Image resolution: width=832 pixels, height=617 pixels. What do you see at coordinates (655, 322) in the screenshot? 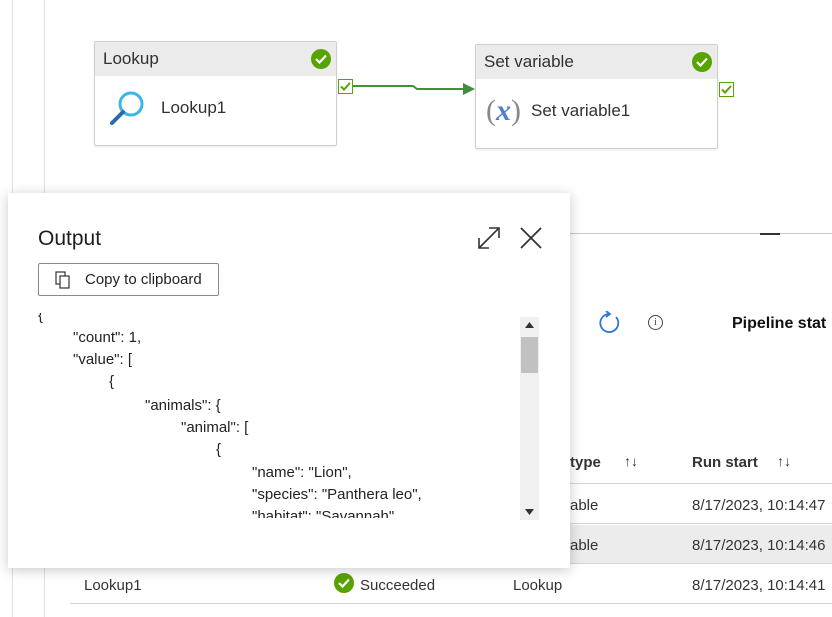
I see `info-icon: i` at bounding box center [655, 322].